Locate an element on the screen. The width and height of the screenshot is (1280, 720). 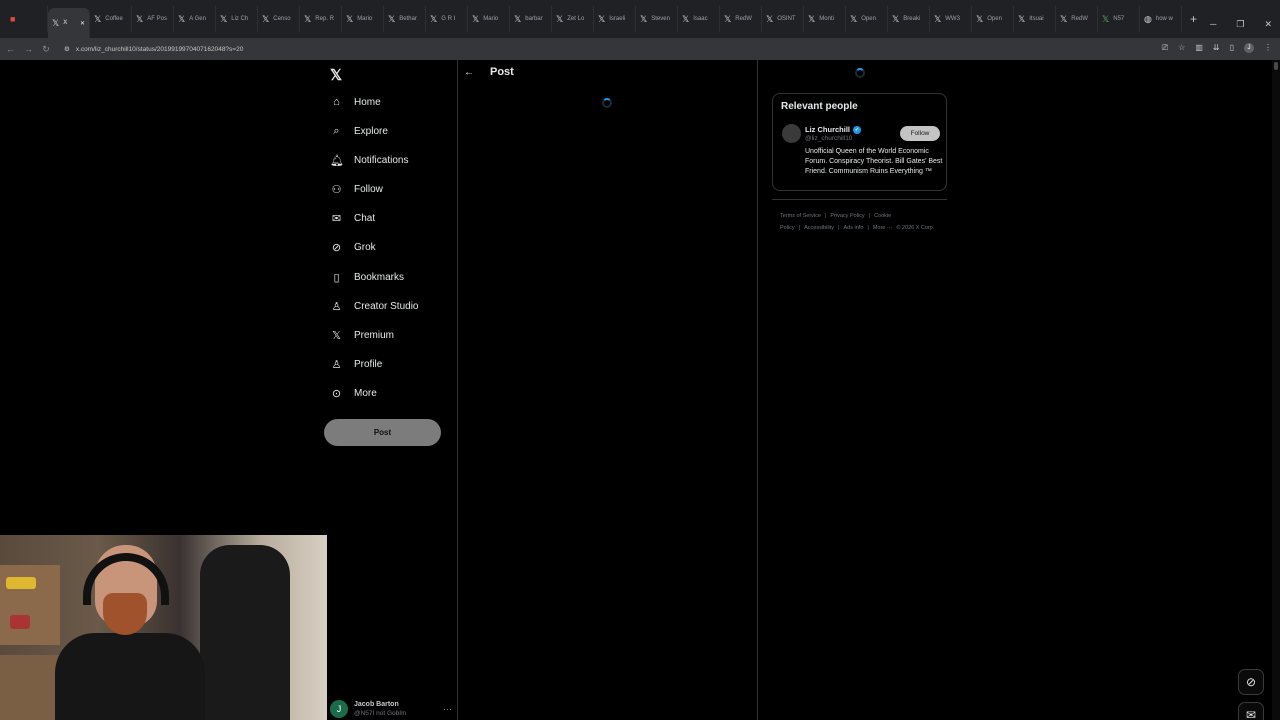
browser-tab: 𝕏 Steven is located at coordinates (657, 19).